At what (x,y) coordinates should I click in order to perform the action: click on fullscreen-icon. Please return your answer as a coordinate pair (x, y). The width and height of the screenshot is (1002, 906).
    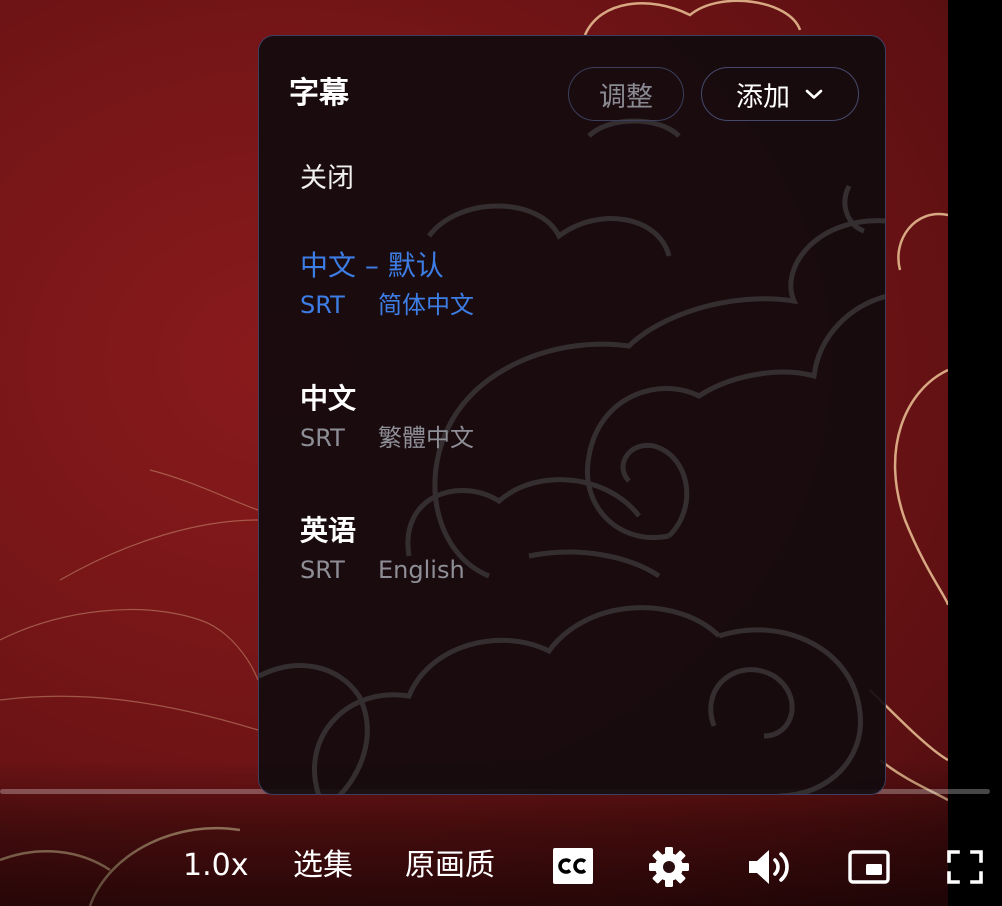
    Looking at the image, I should click on (965, 867).